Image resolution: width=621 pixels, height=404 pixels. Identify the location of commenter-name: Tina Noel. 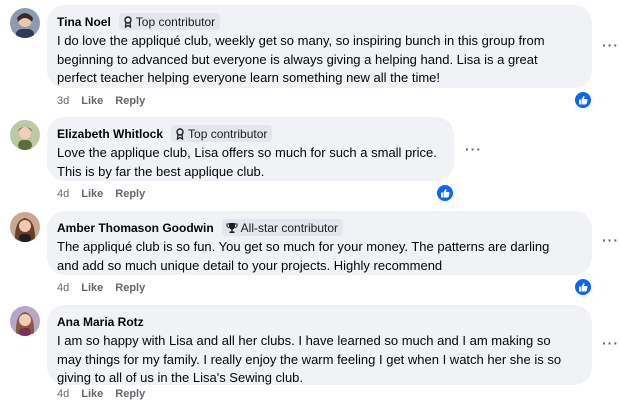
(84, 22).